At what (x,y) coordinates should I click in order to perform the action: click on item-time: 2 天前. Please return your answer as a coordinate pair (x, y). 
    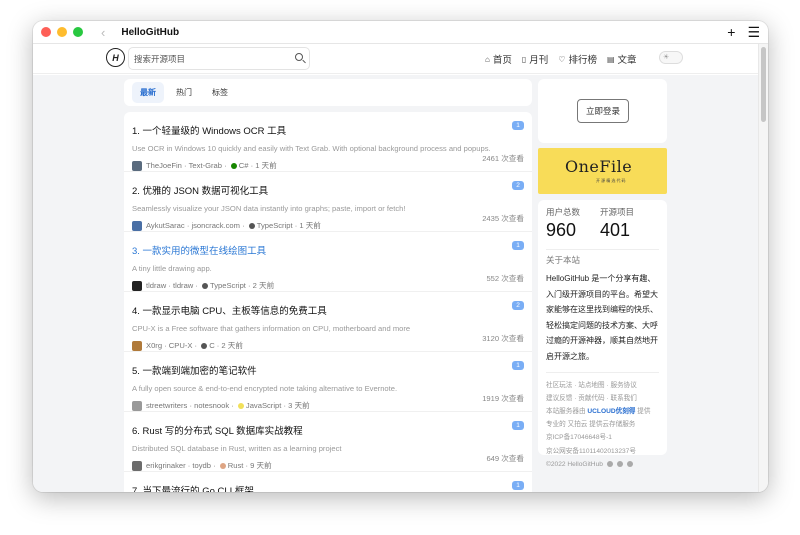
    Looking at the image, I should click on (232, 345).